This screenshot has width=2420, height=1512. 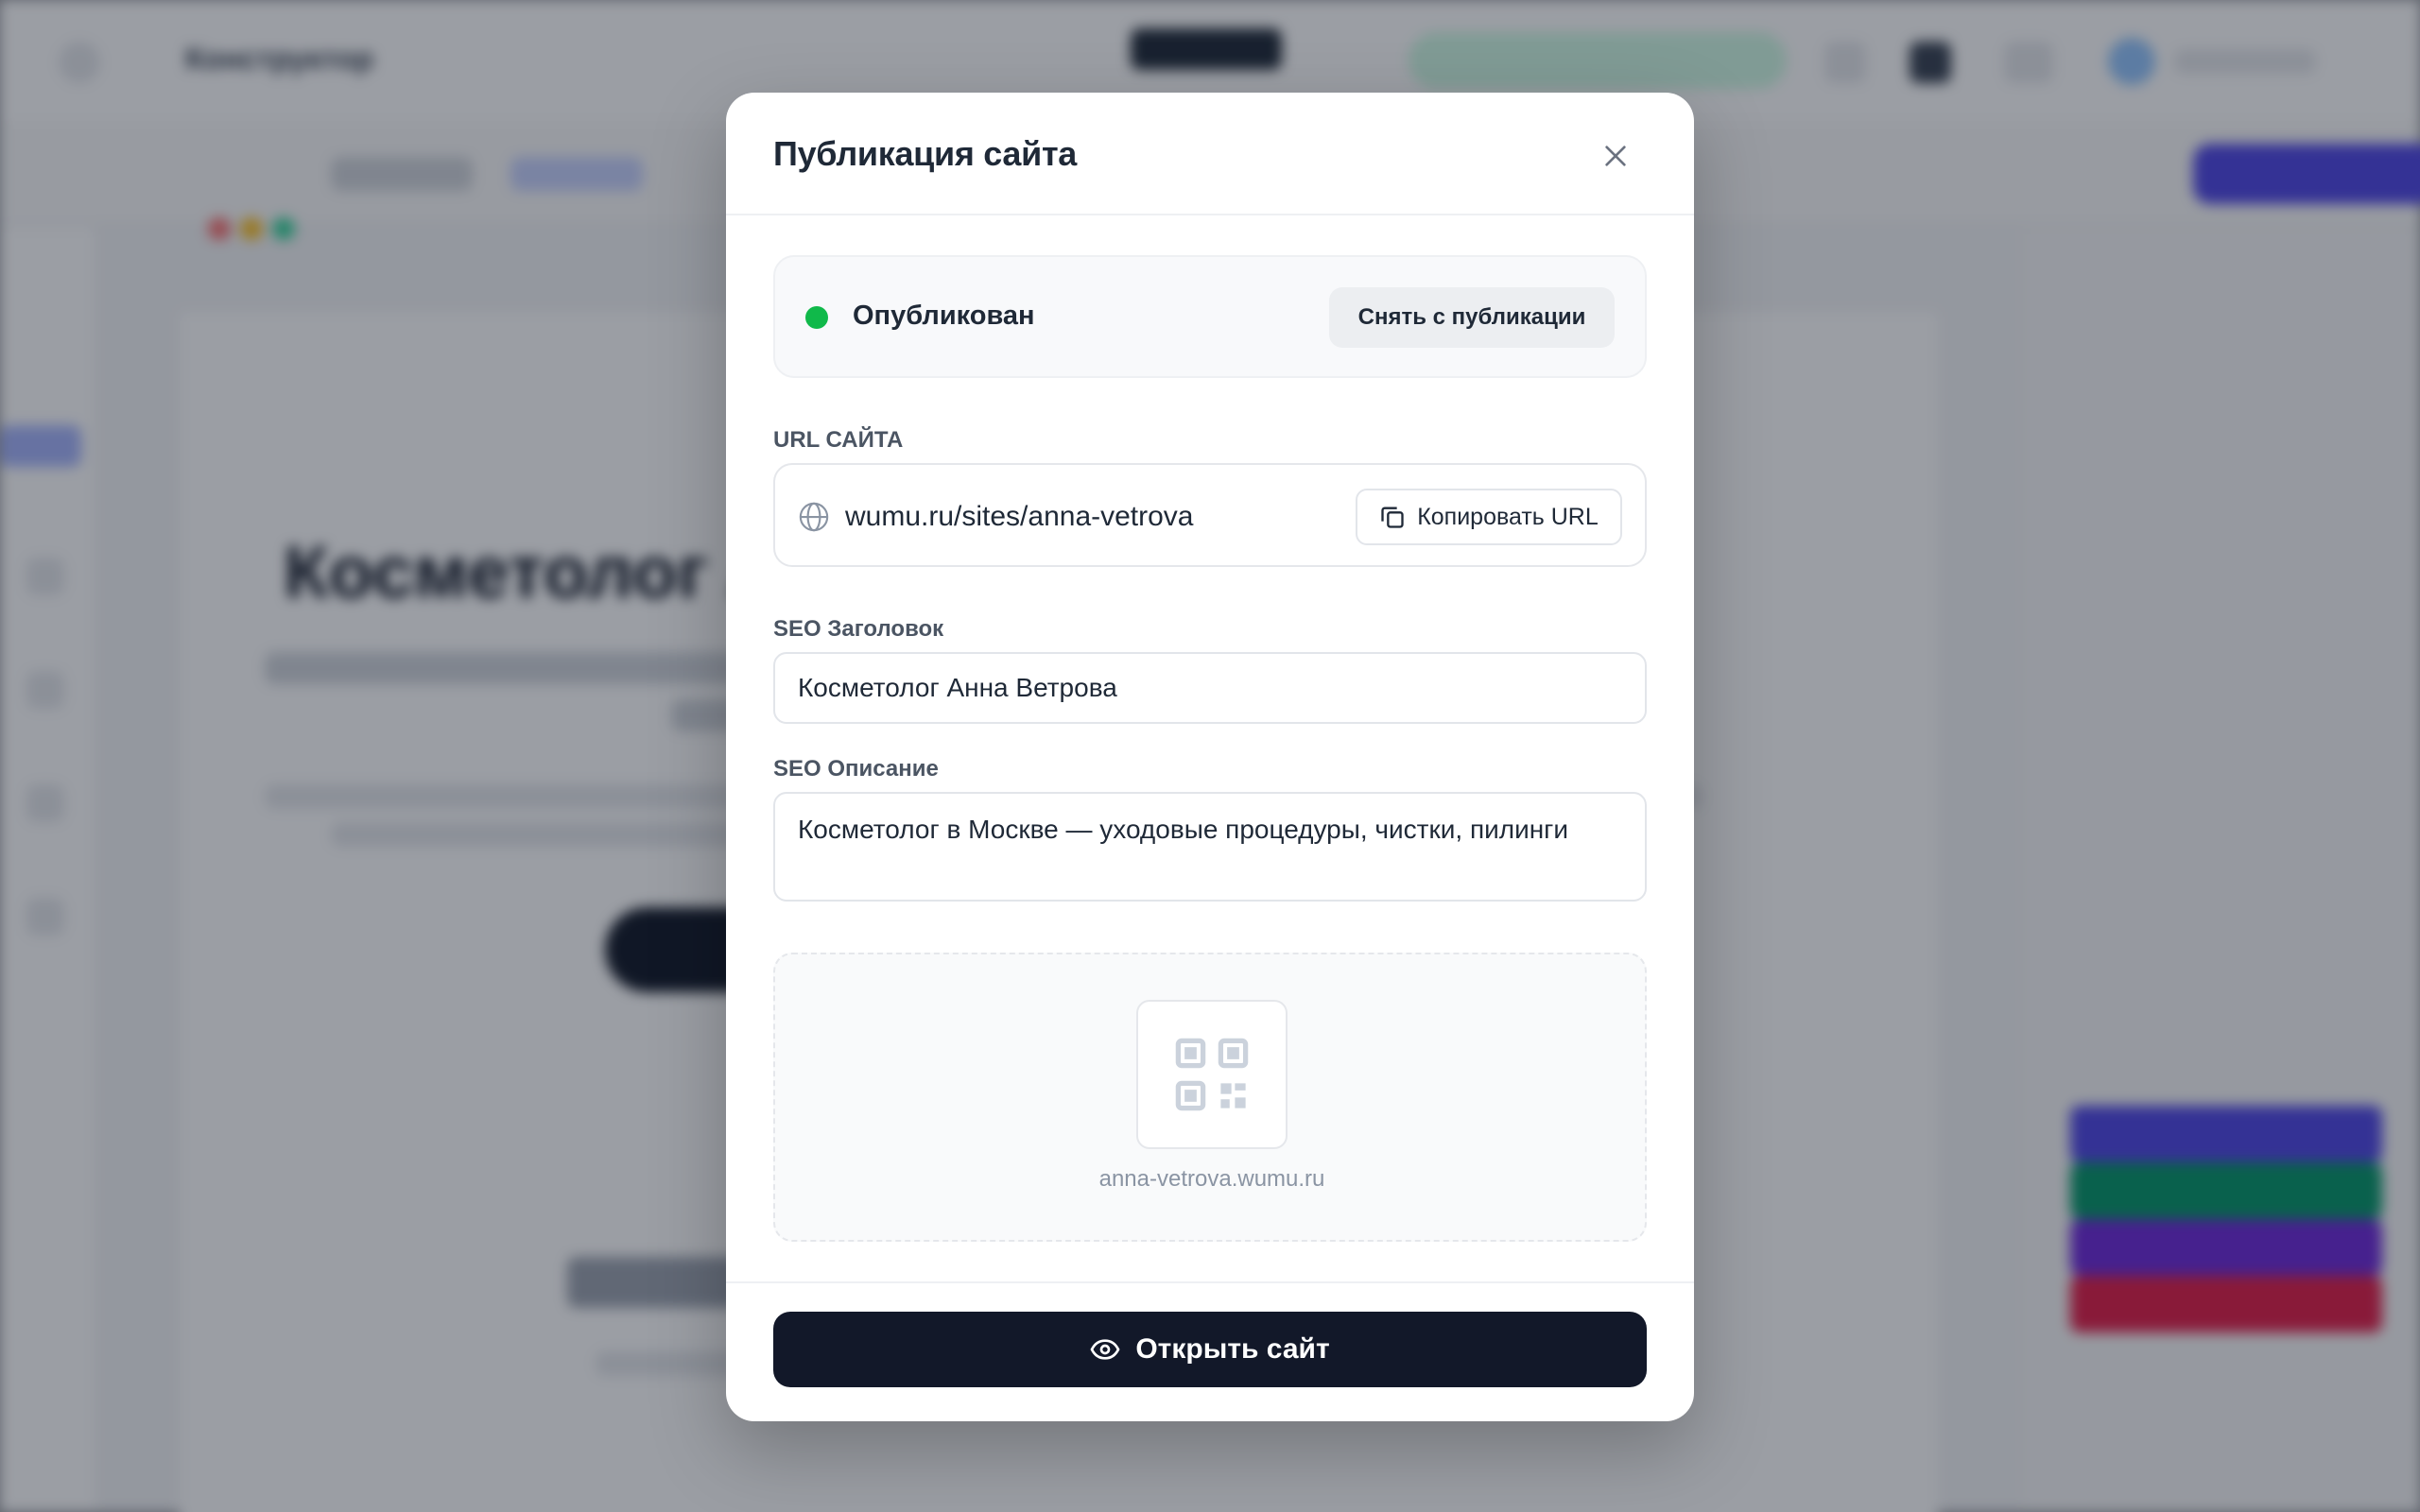 What do you see at coordinates (1019, 516) in the screenshot?
I see `site-url-text: wumu.ru/sites/anna-vetrova` at bounding box center [1019, 516].